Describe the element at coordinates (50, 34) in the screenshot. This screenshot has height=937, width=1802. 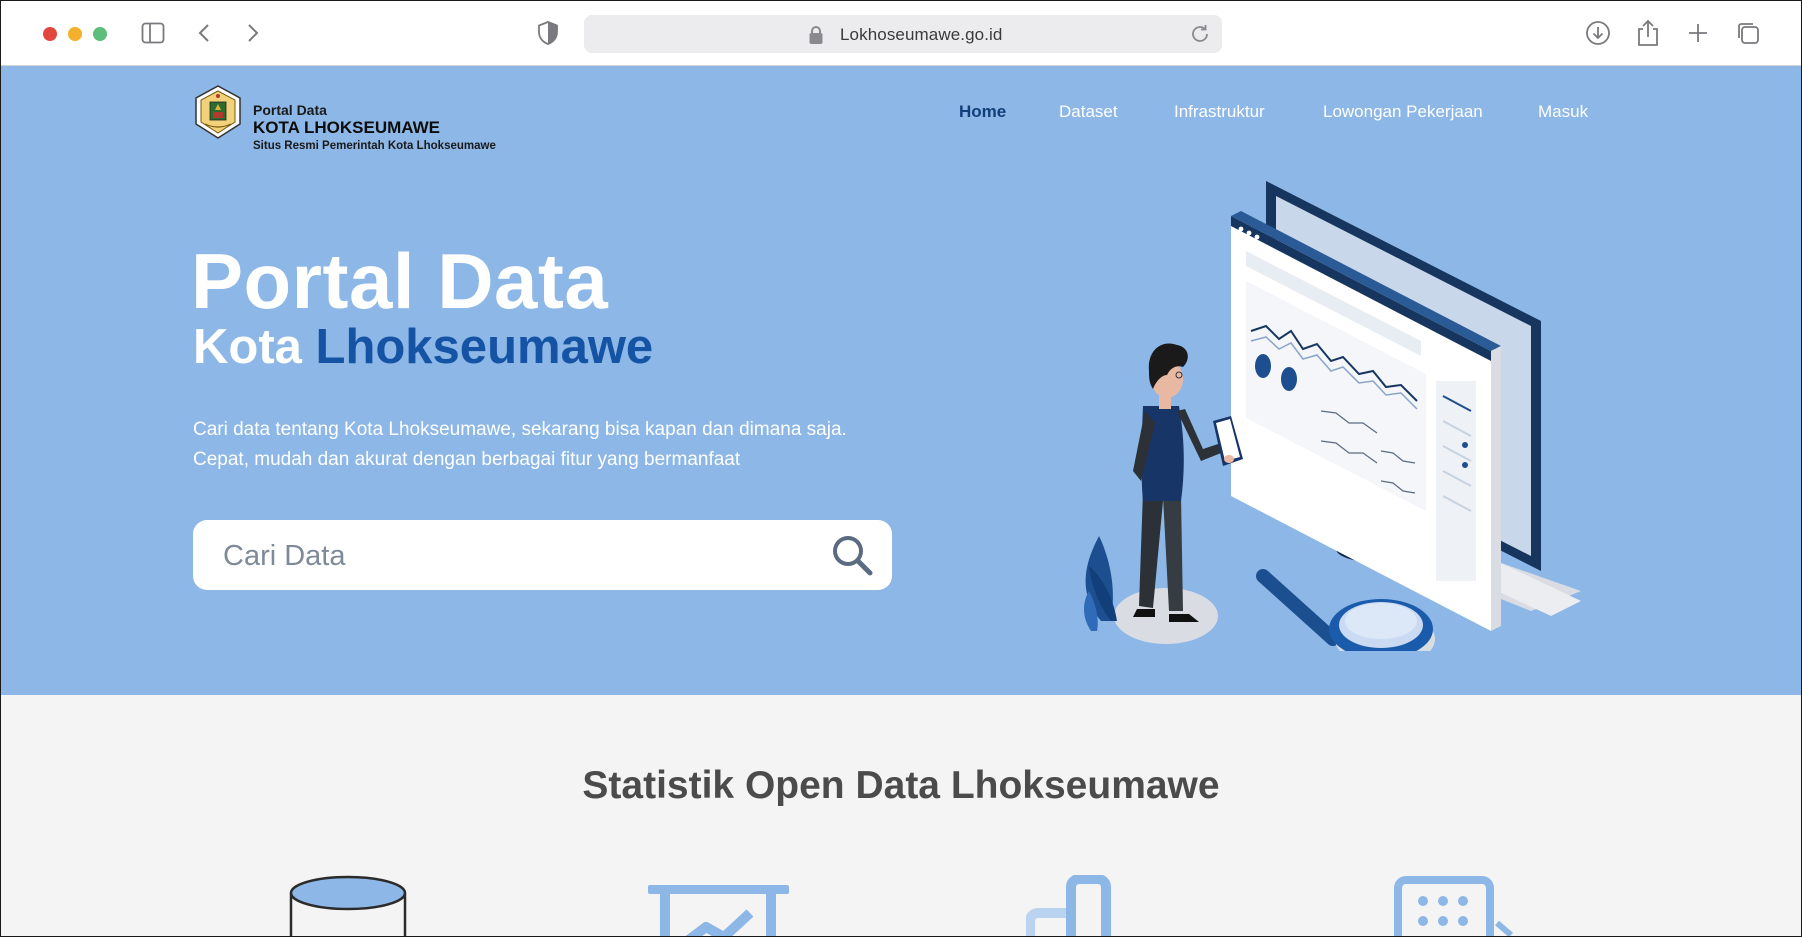
I see `close-window-button` at that location.